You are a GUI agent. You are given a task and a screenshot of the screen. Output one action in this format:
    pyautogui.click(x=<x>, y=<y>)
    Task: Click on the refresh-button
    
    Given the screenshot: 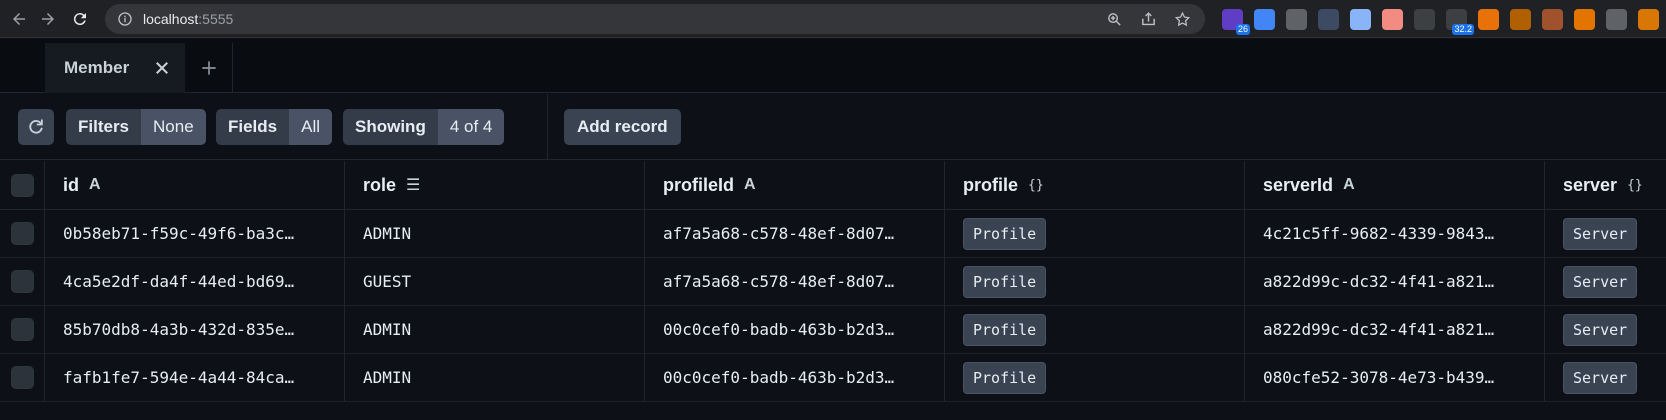 What is the action you would take?
    pyautogui.click(x=36, y=127)
    